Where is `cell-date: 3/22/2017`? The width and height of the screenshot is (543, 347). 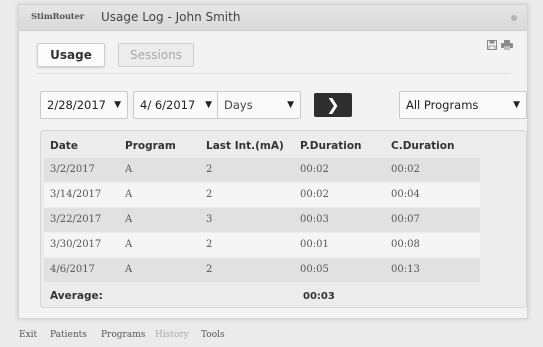
cell-date: 3/22/2017 is located at coordinates (76, 219).